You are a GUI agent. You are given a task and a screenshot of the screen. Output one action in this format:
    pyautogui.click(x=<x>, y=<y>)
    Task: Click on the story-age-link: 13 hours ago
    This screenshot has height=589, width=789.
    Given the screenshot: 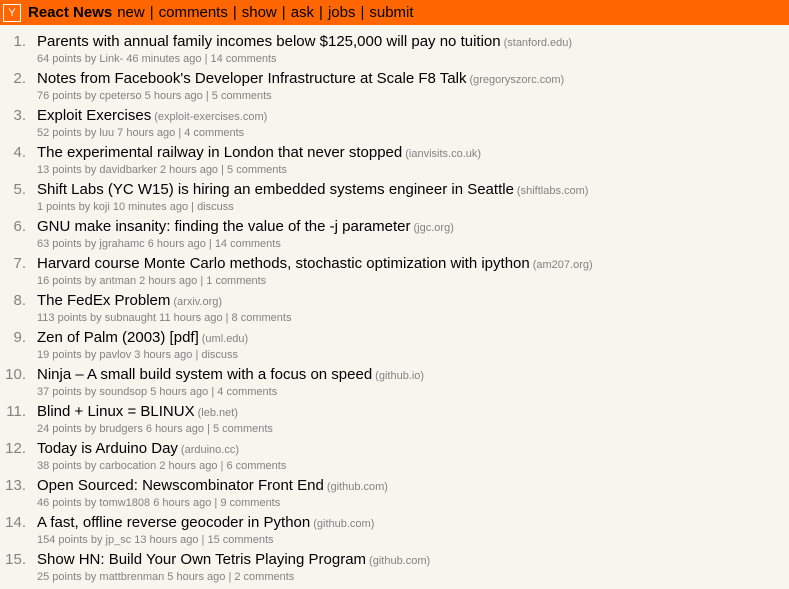 What is the action you would take?
    pyautogui.click(x=166, y=540)
    